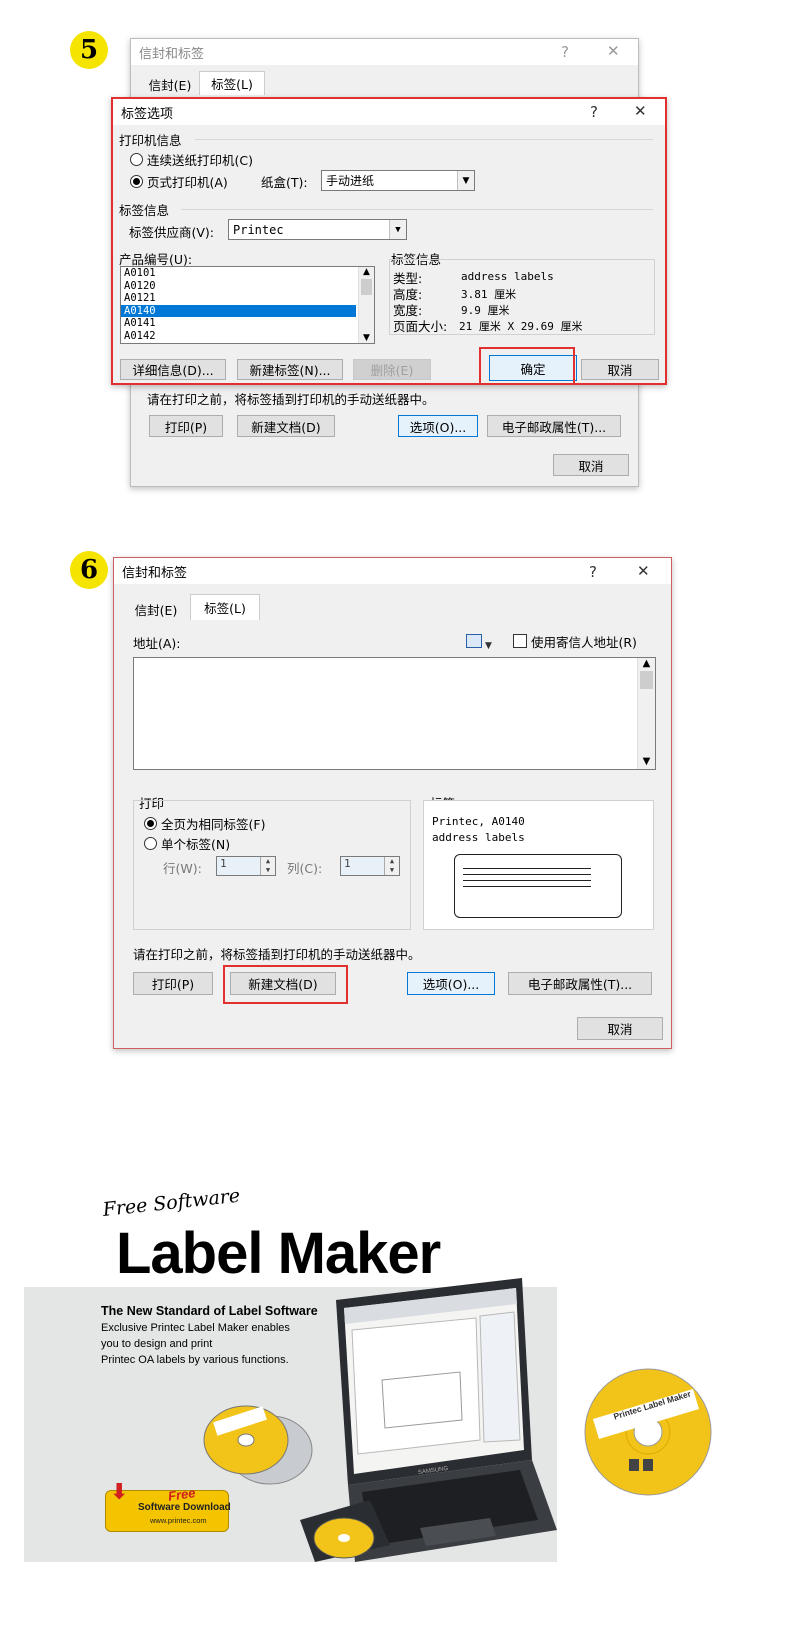 The height and width of the screenshot is (1639, 800). Describe the element at coordinates (136, 181) in the screenshot. I see `page-printer-radio` at that location.